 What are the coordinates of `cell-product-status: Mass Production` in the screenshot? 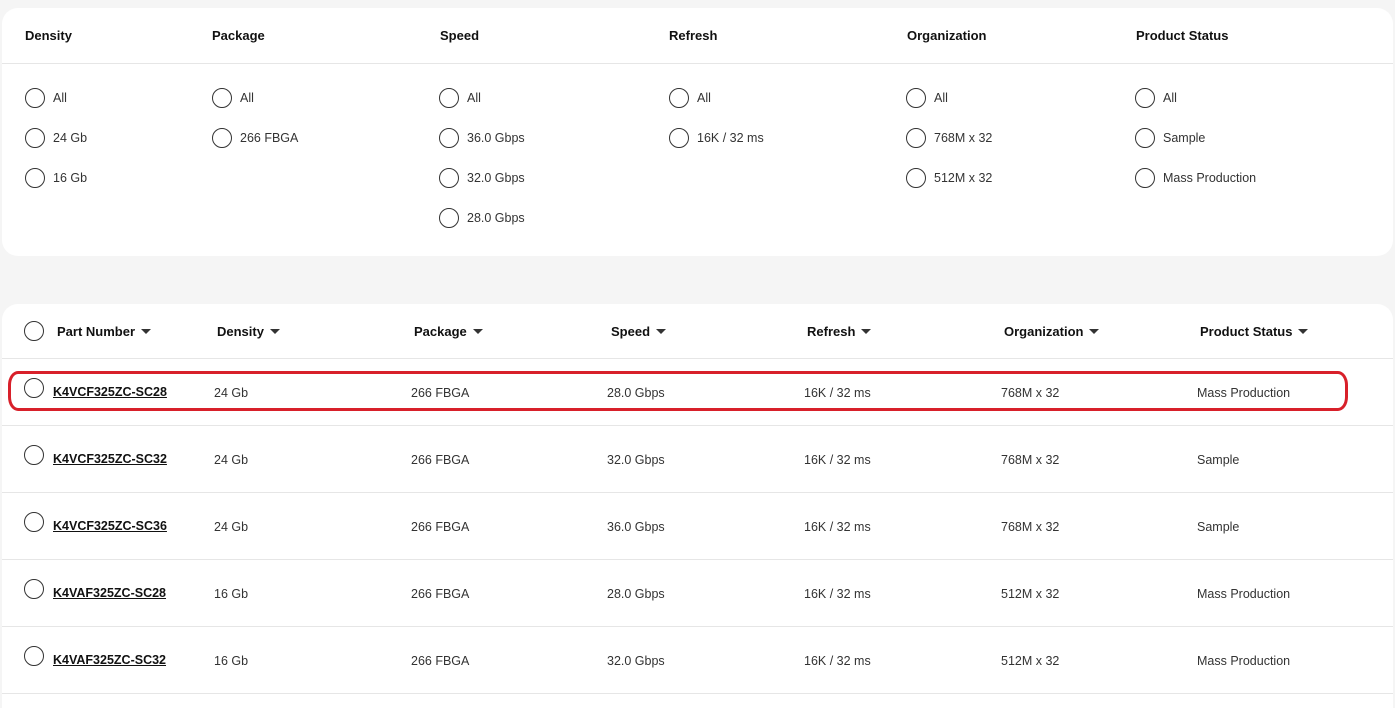 It's located at (1244, 594).